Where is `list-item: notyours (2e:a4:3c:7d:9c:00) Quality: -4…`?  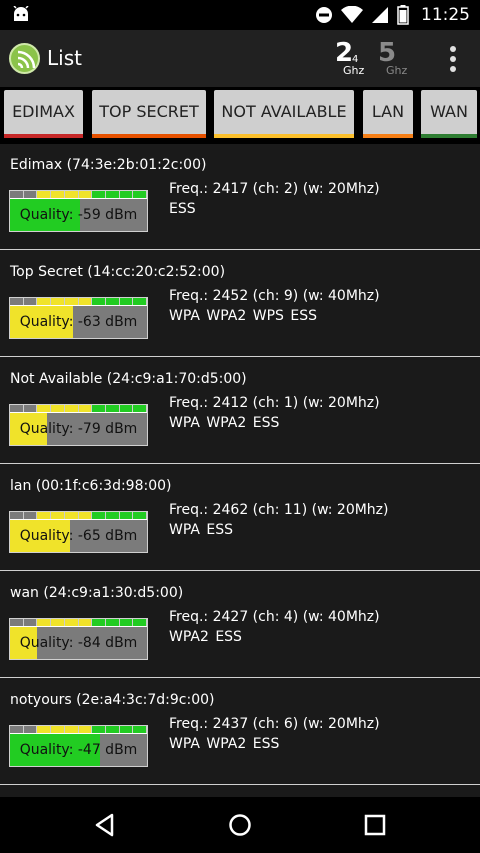
list-item: notyours (2e:a4:3c:7d:9c:00) Quality: -4… is located at coordinates (240, 732).